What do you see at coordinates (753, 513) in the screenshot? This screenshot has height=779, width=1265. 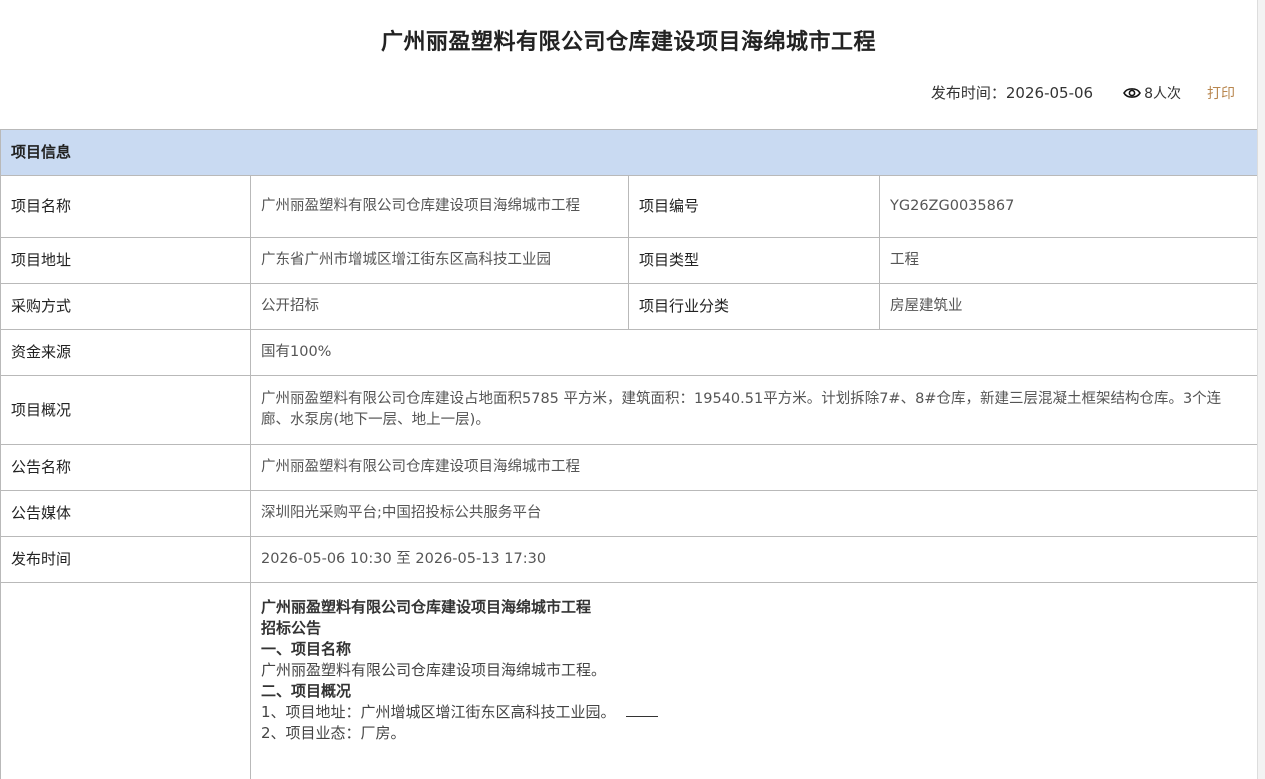 I see `media-value: 深圳阳光采购平台;中国招投标公共服务平台` at bounding box center [753, 513].